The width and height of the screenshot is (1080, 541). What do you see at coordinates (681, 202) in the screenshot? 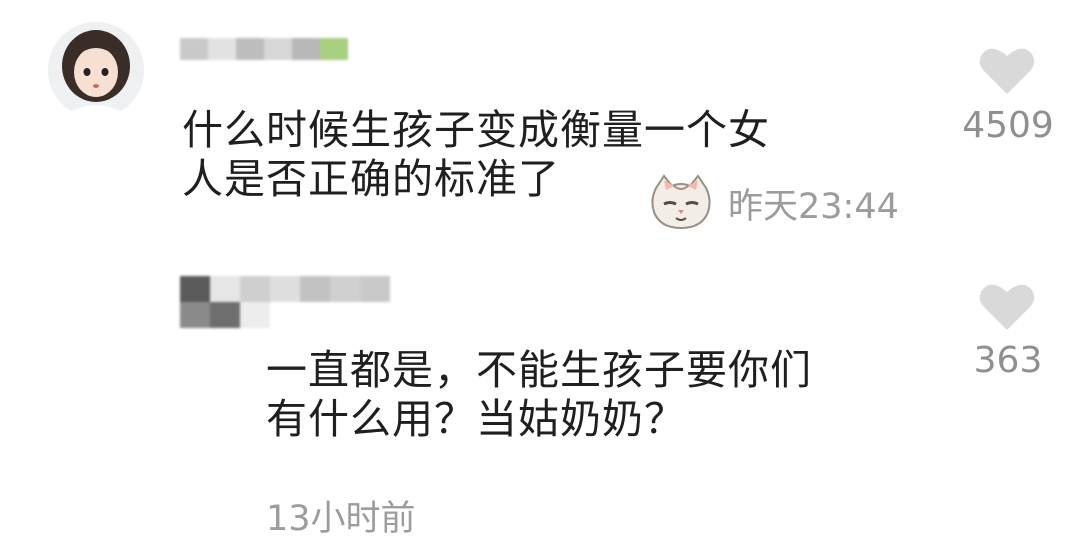
I see `cat-face-emoji` at bounding box center [681, 202].